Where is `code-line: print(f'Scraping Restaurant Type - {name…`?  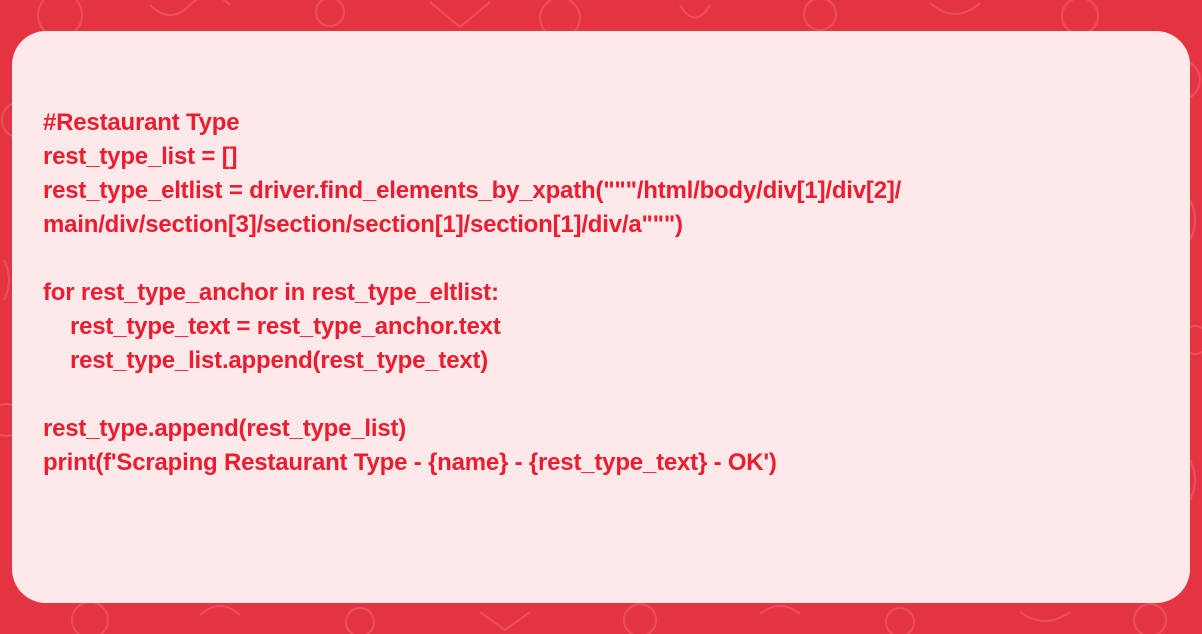
code-line: print(f'Scraping Restaurant Type - {name… is located at coordinates (410, 462).